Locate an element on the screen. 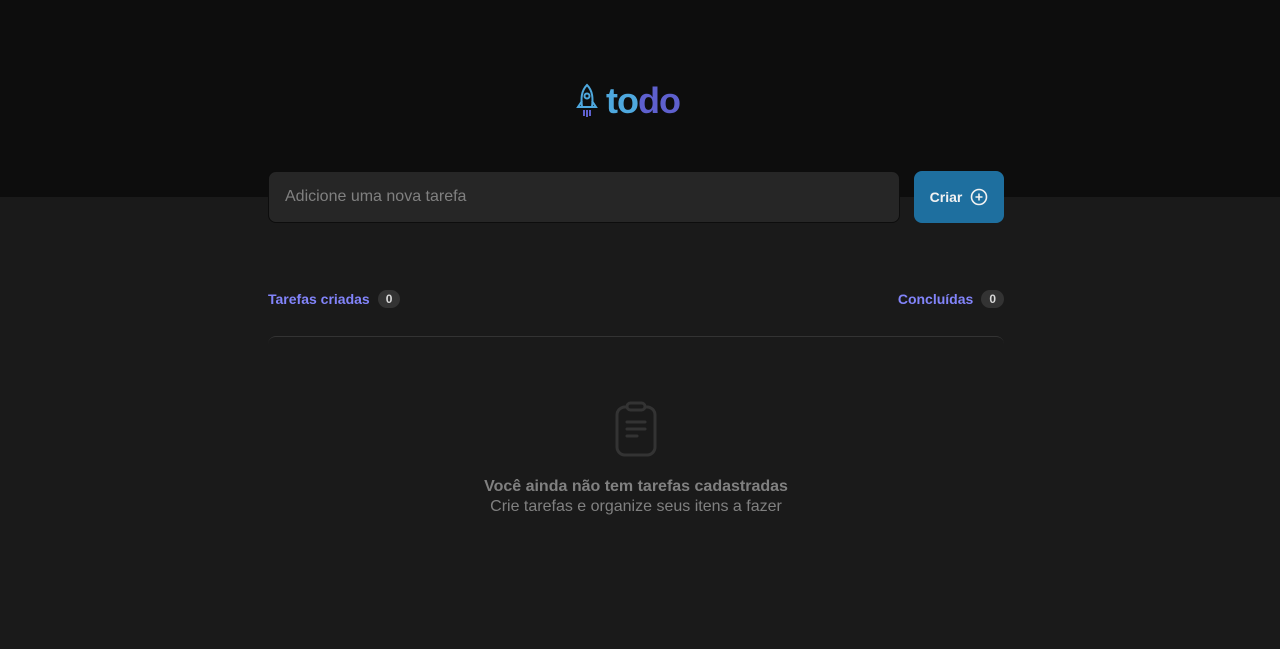  logo-text: todo is located at coordinates (643, 101).